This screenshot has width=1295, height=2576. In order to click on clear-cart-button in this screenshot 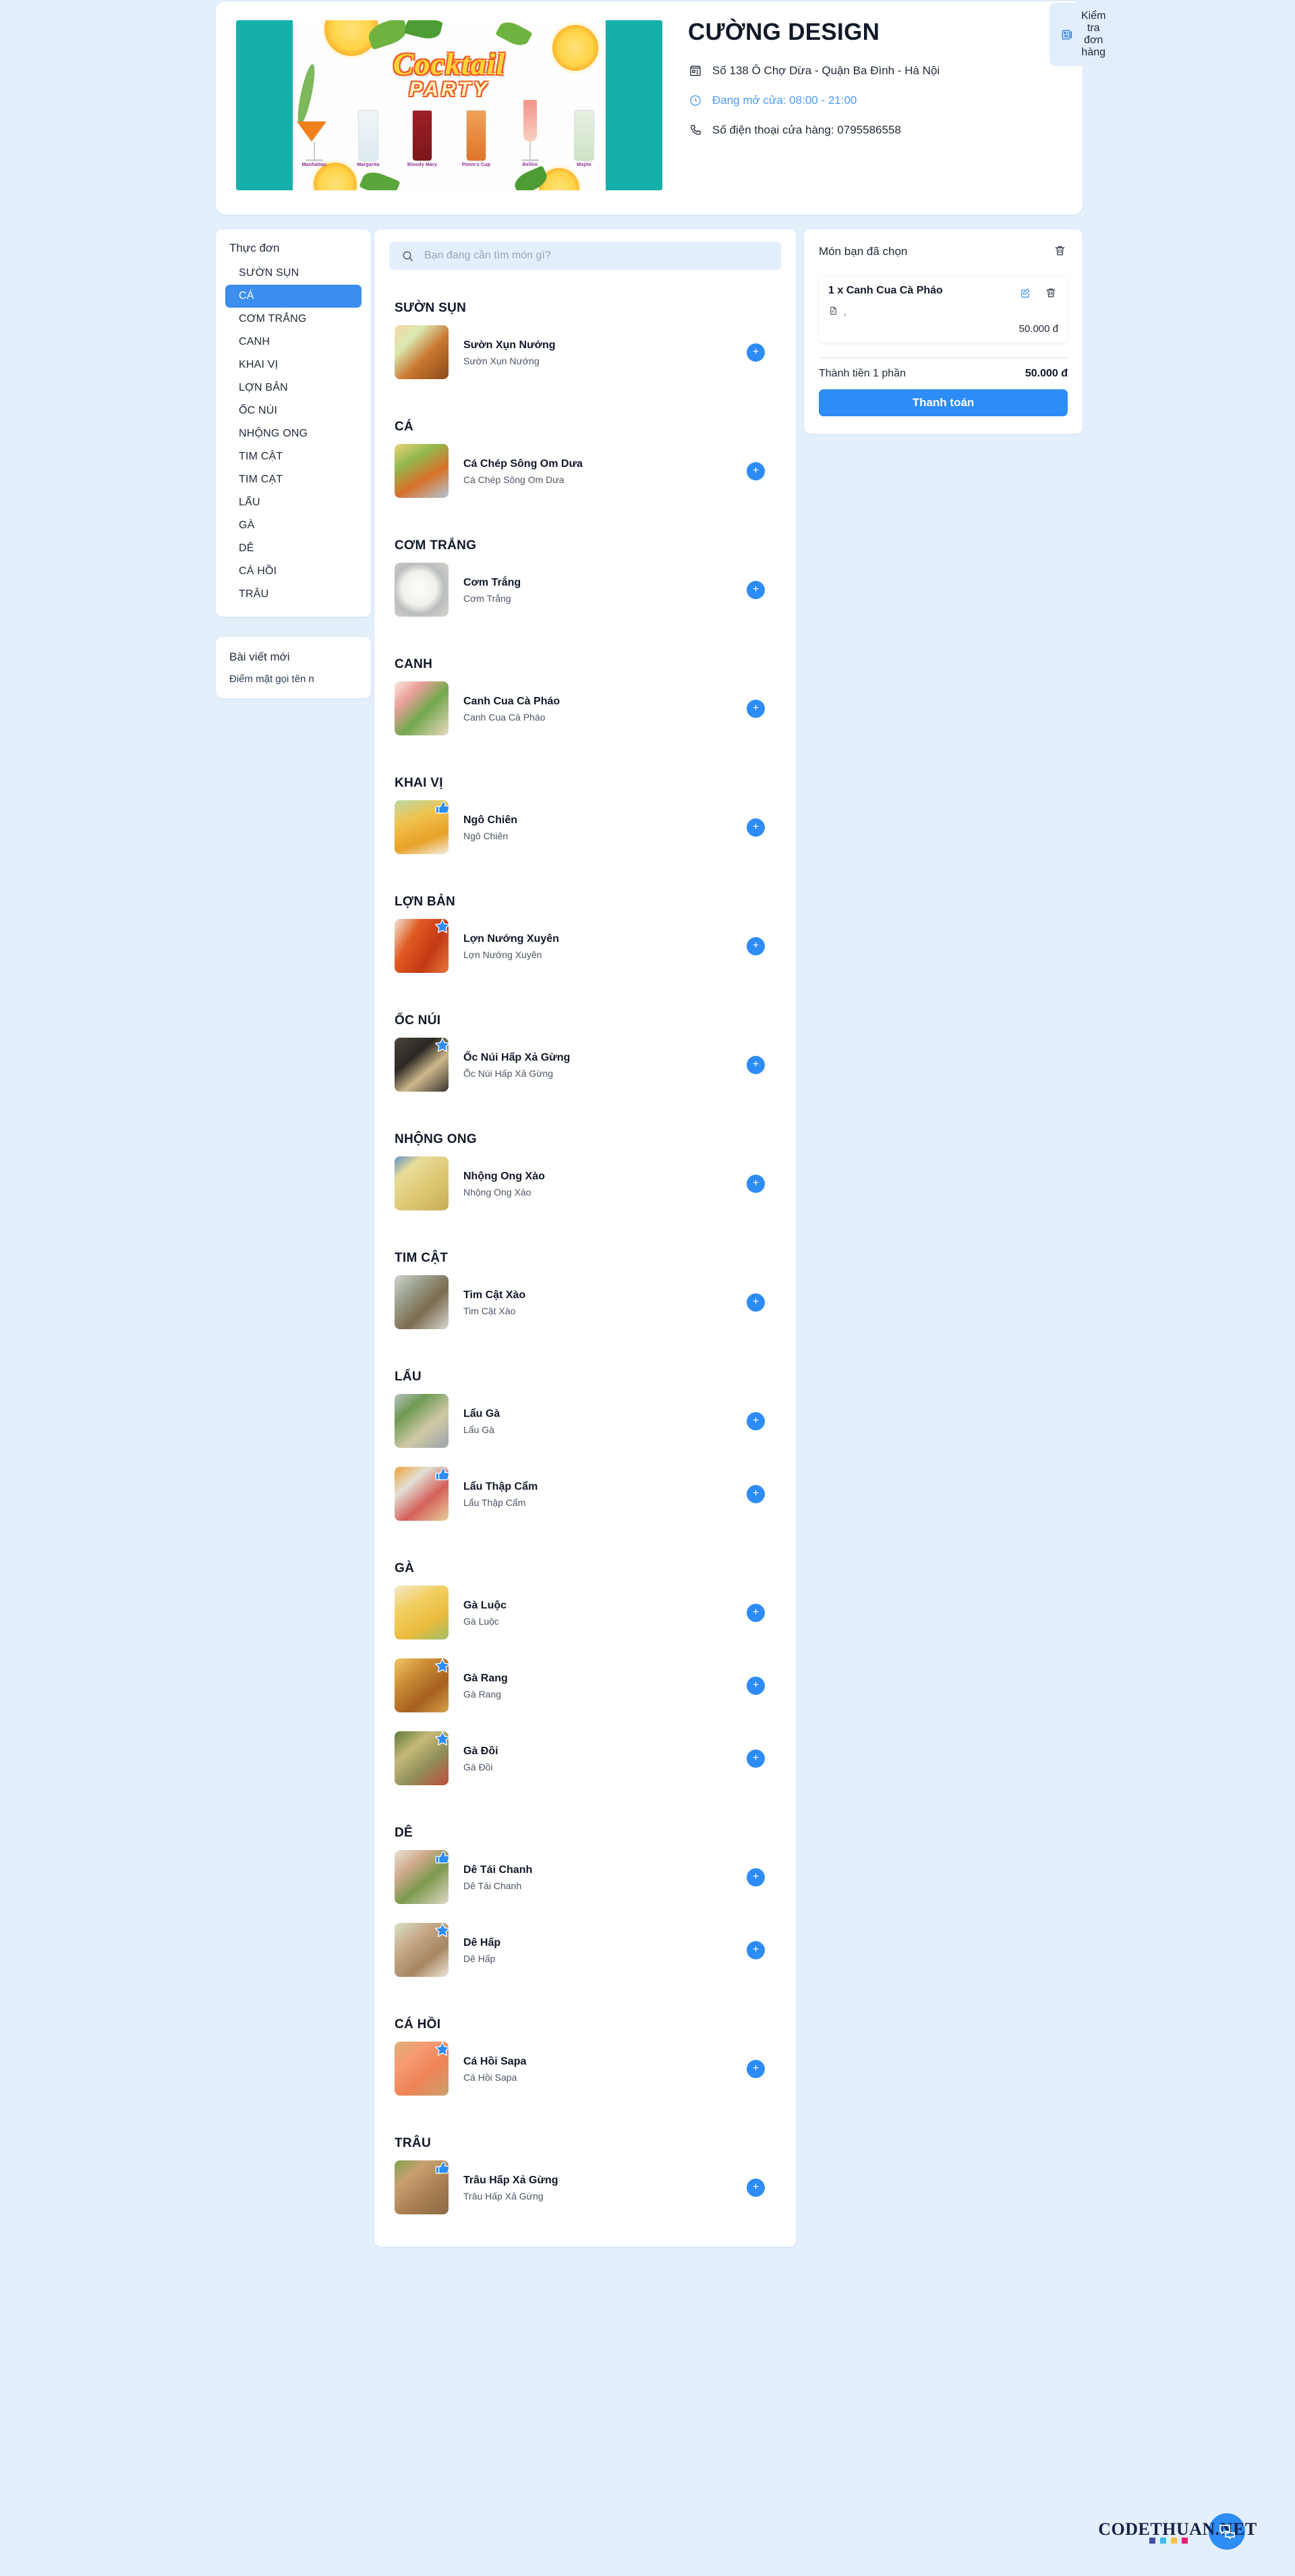, I will do `click(1060, 251)`.